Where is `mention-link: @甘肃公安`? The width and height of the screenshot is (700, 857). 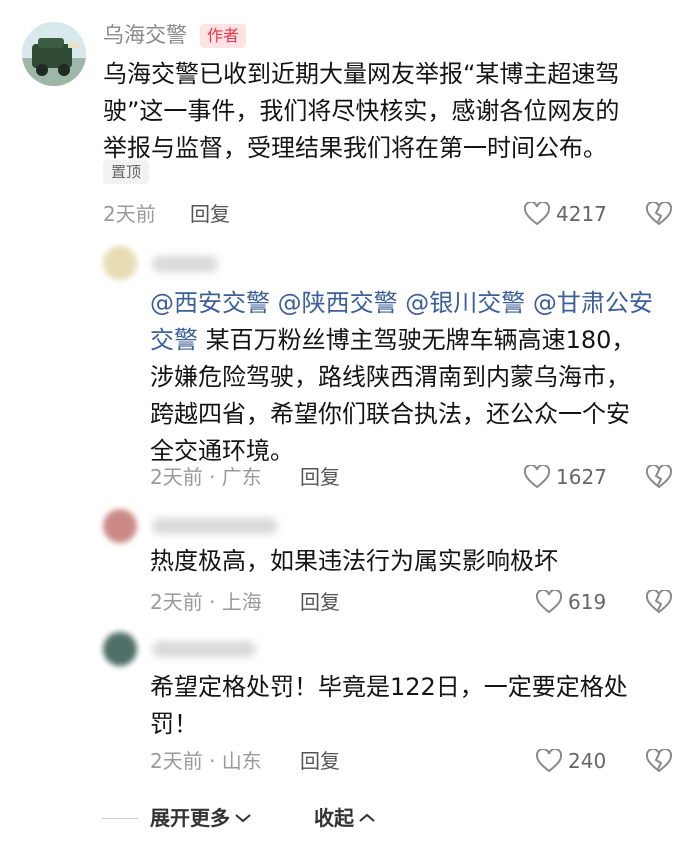
mention-link: @甘肃公安 is located at coordinates (593, 303).